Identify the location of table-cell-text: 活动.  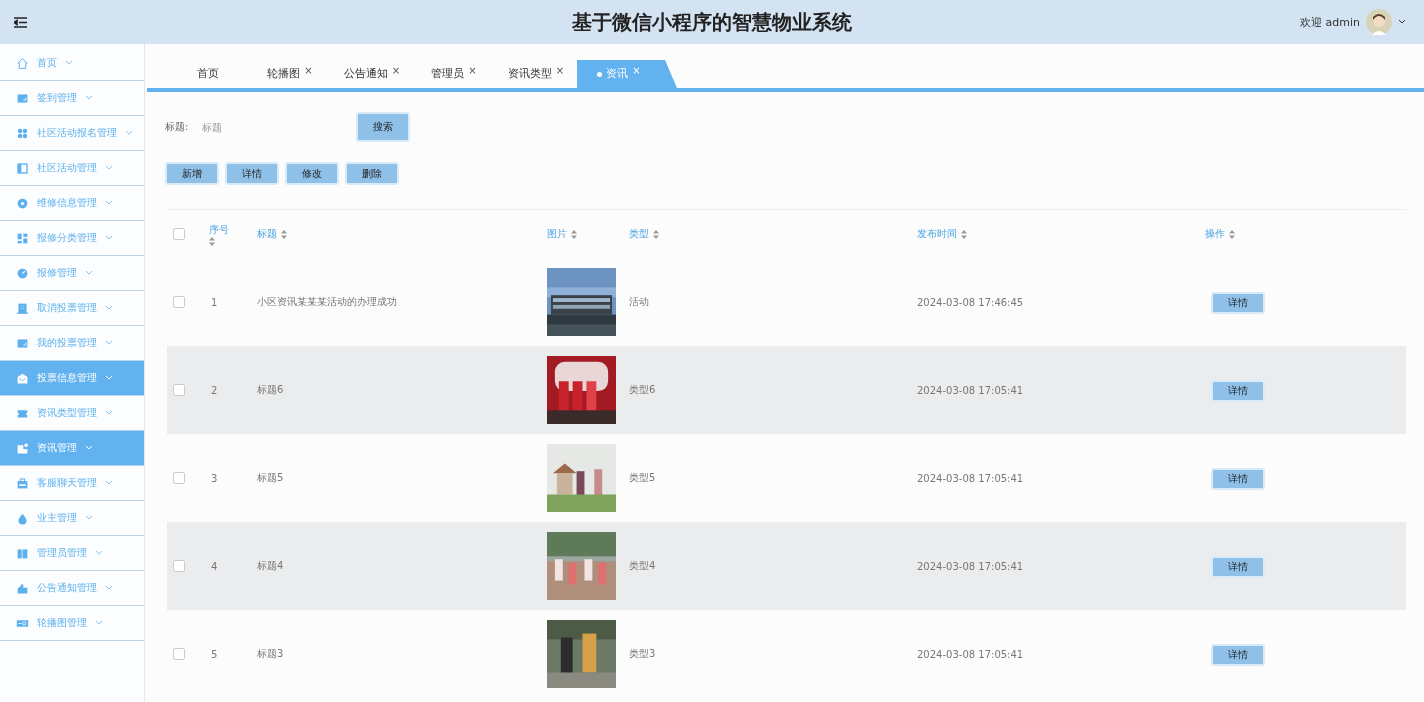
(639, 302).